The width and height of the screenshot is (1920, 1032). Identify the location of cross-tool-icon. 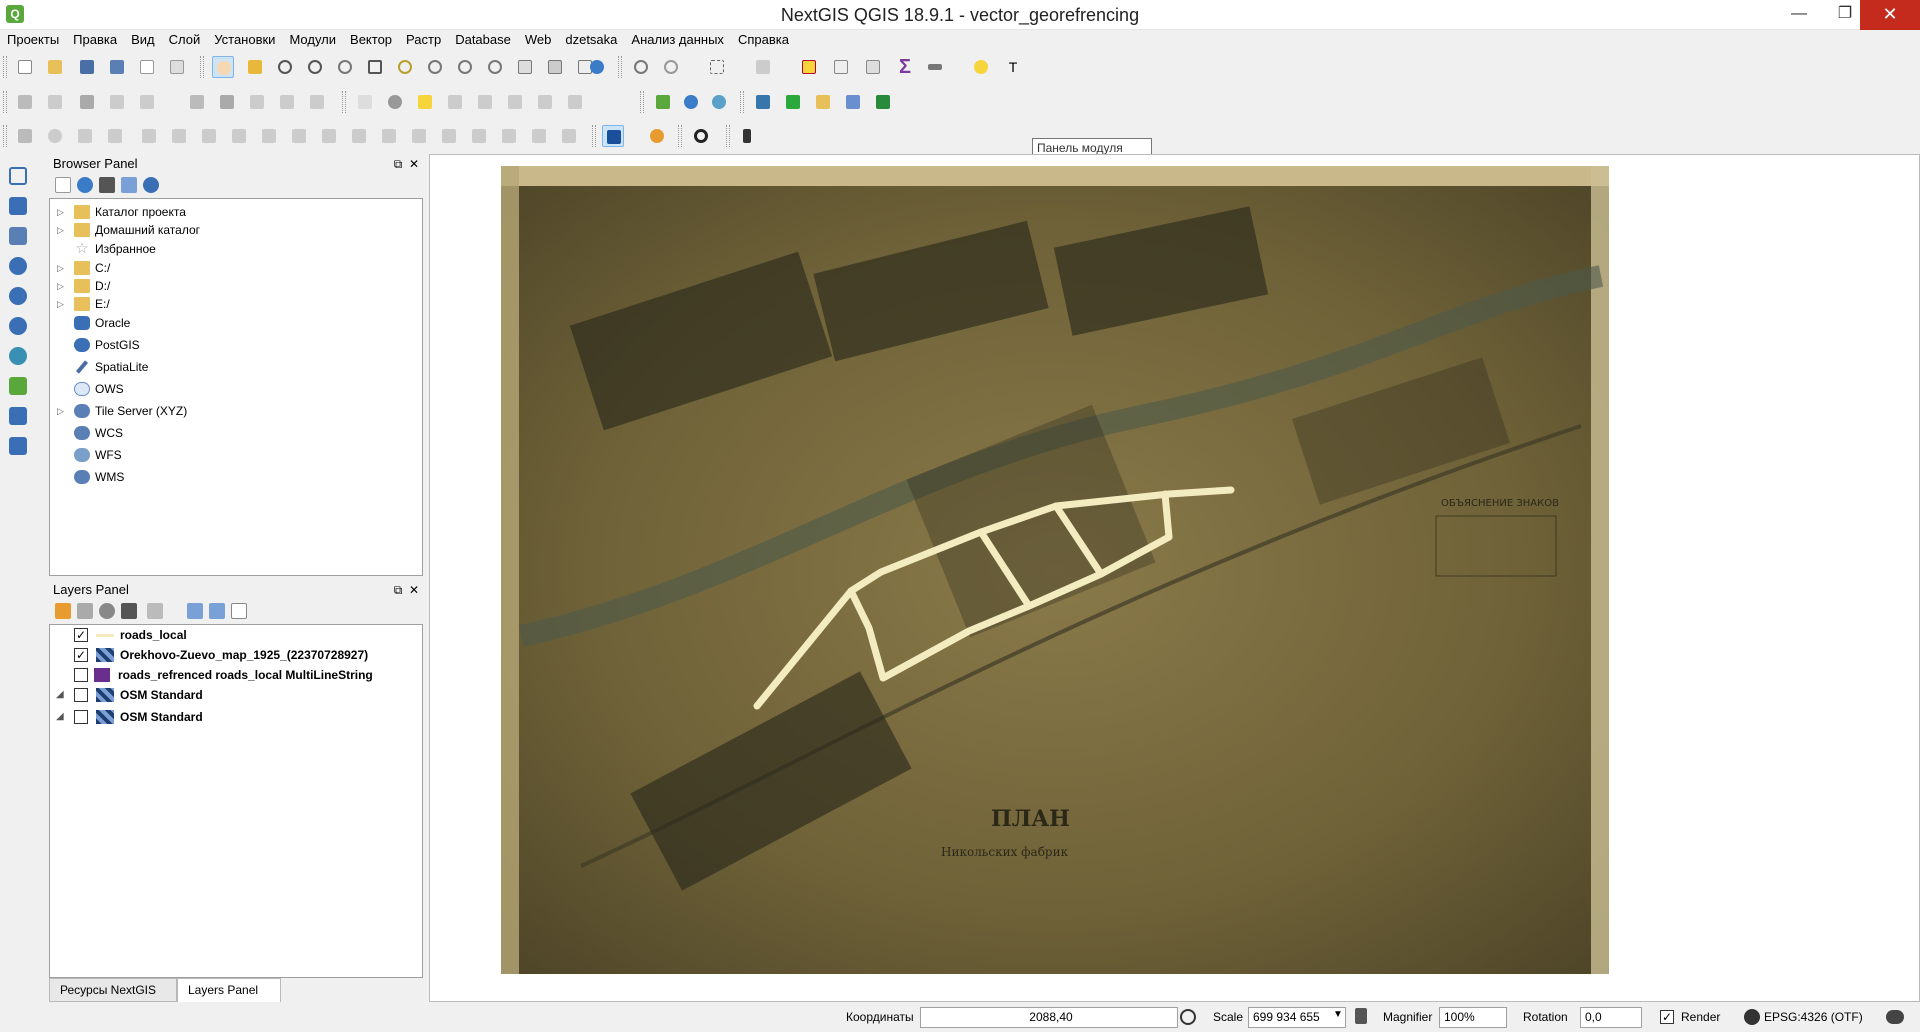
(613, 136).